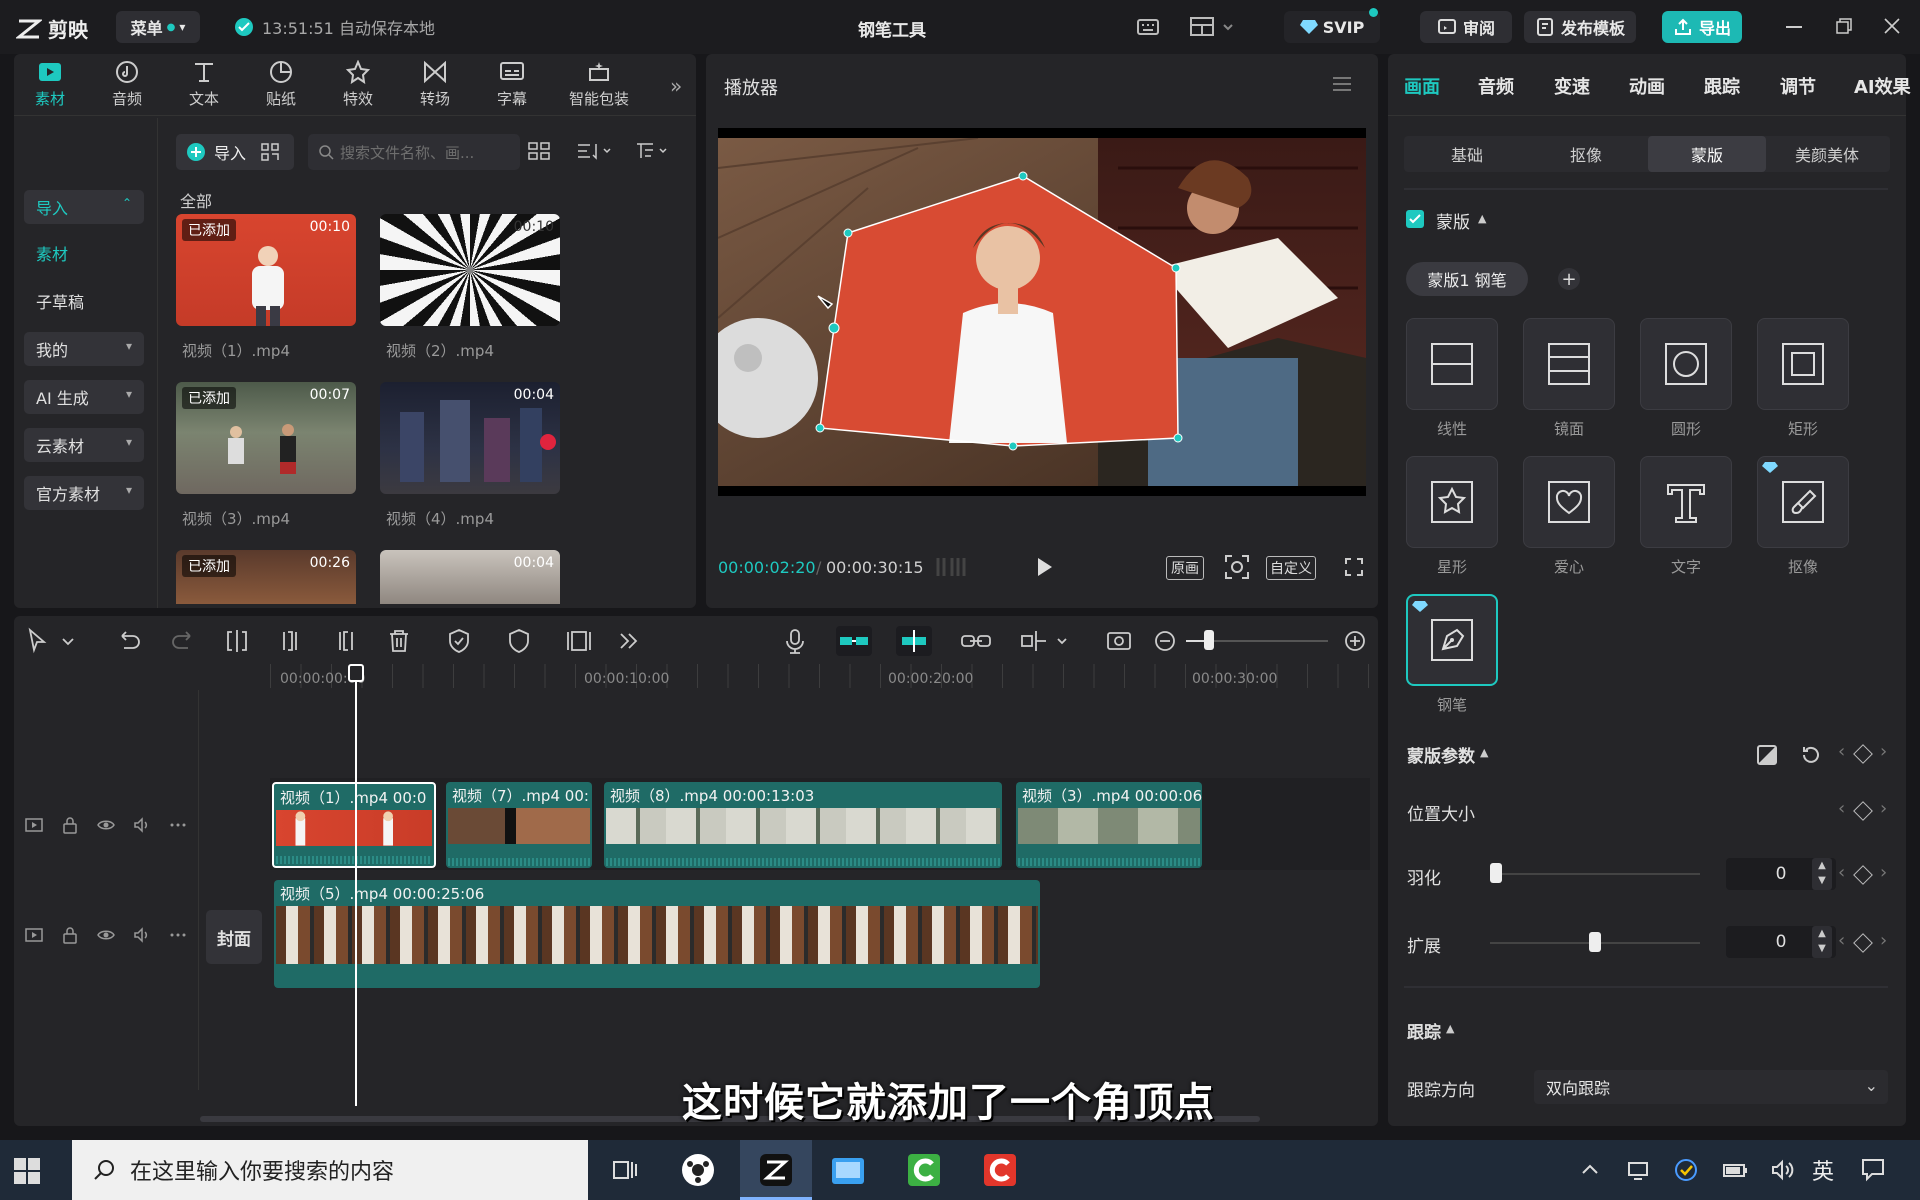  What do you see at coordinates (1569, 364) in the screenshot?
I see `mask-mirror` at bounding box center [1569, 364].